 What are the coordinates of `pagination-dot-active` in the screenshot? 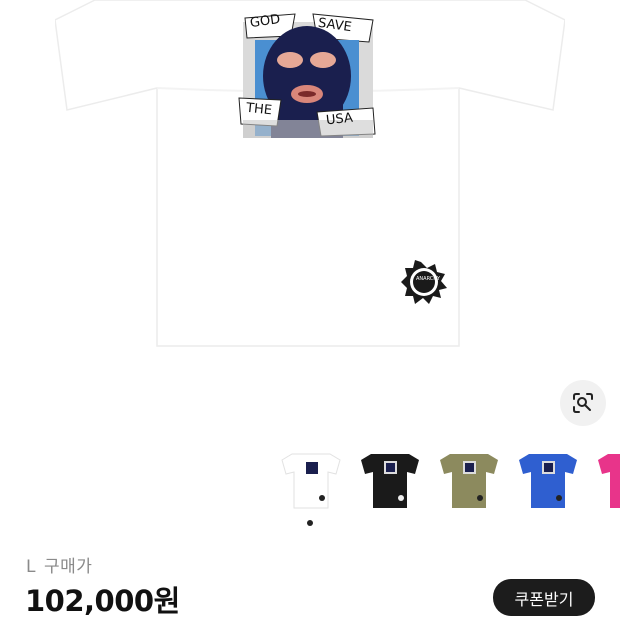 It's located at (310, 523).